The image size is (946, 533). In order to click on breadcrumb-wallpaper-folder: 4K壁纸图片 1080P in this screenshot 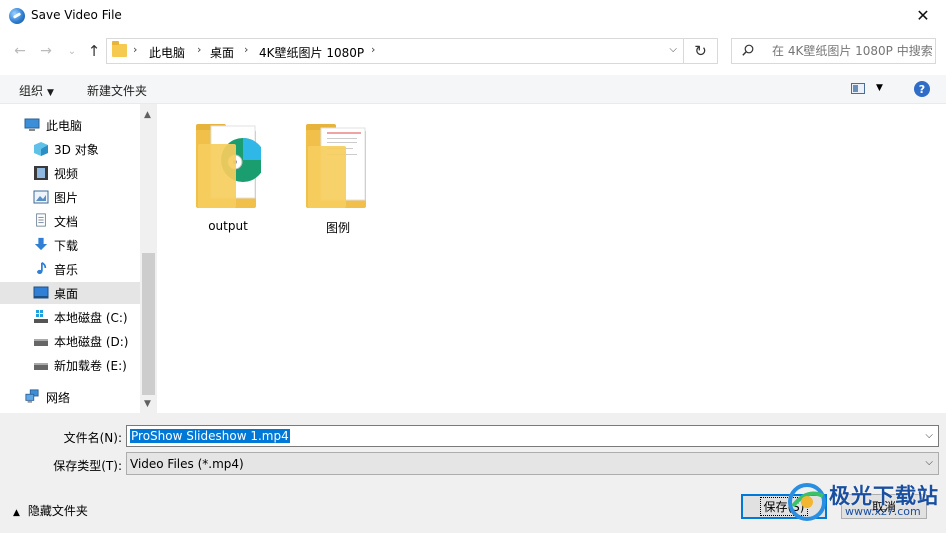, I will do `click(311, 52)`.